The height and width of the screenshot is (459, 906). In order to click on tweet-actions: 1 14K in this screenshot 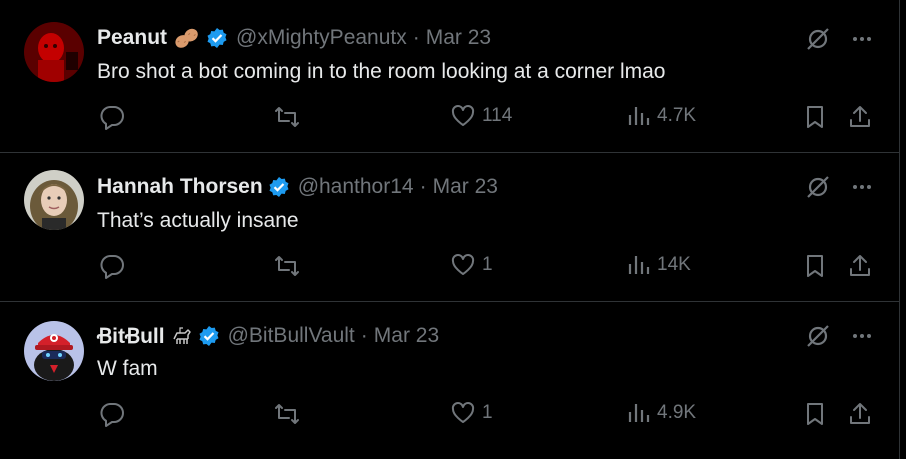, I will do `click(487, 268)`.